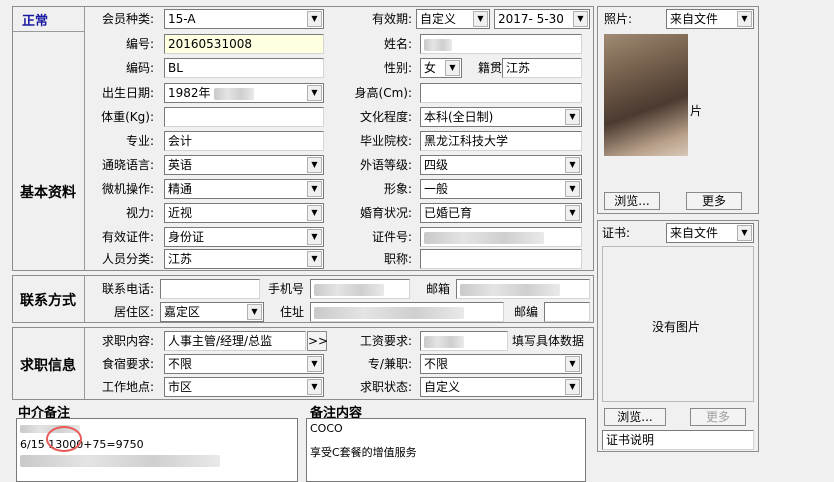 The height and width of the screenshot is (482, 834). What do you see at coordinates (244, 117) in the screenshot?
I see `weight-field` at bounding box center [244, 117].